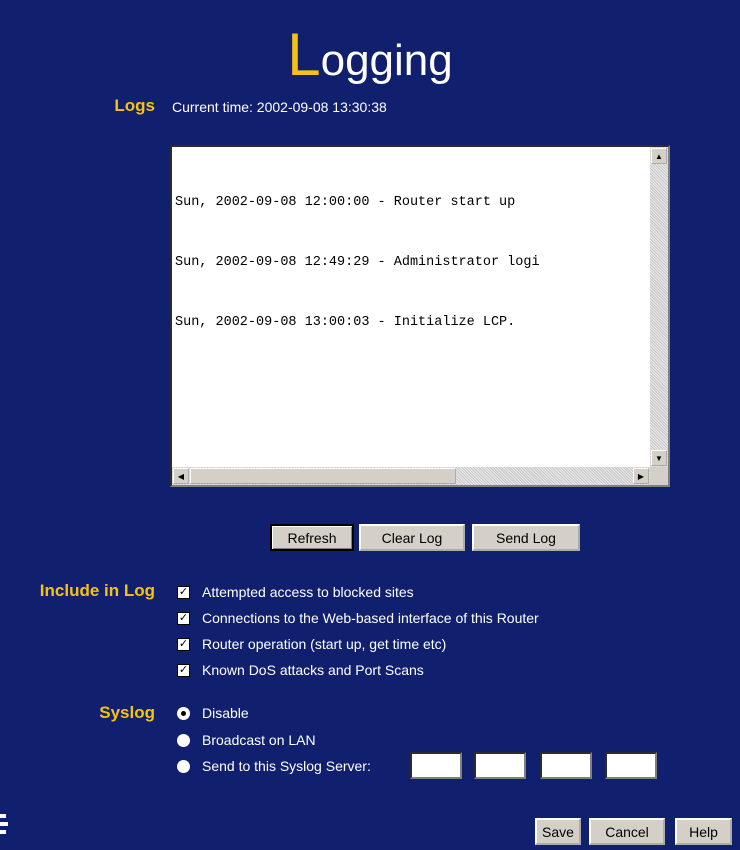 Image resolution: width=740 pixels, height=850 pixels. What do you see at coordinates (181, 476) in the screenshot?
I see `scroll-left-icon: ◀` at bounding box center [181, 476].